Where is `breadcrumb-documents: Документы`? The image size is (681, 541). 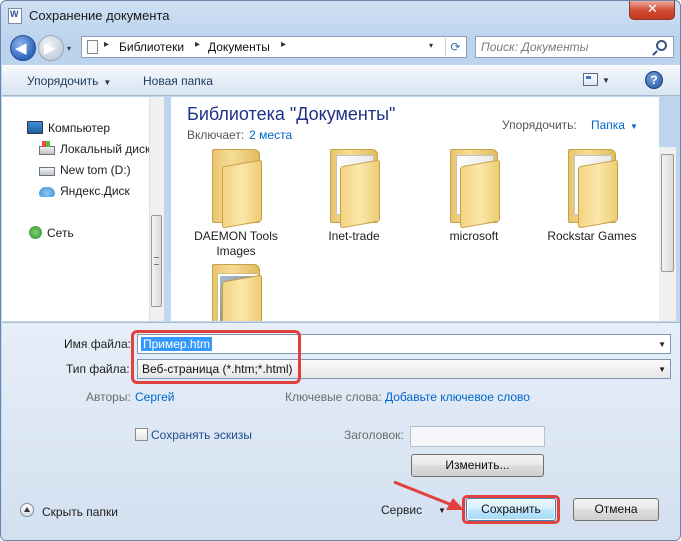
breadcrumb-documents: Документы is located at coordinates (239, 47).